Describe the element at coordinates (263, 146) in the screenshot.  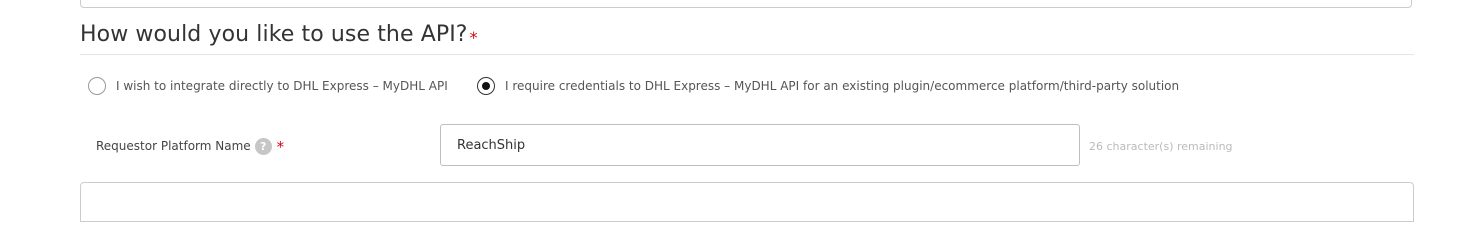
I see `help-icon: ?` at that location.